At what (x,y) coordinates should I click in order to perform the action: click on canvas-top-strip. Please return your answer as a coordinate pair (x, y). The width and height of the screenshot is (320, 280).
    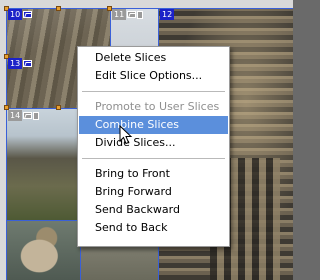
    Looking at the image, I should click on (146, 4).